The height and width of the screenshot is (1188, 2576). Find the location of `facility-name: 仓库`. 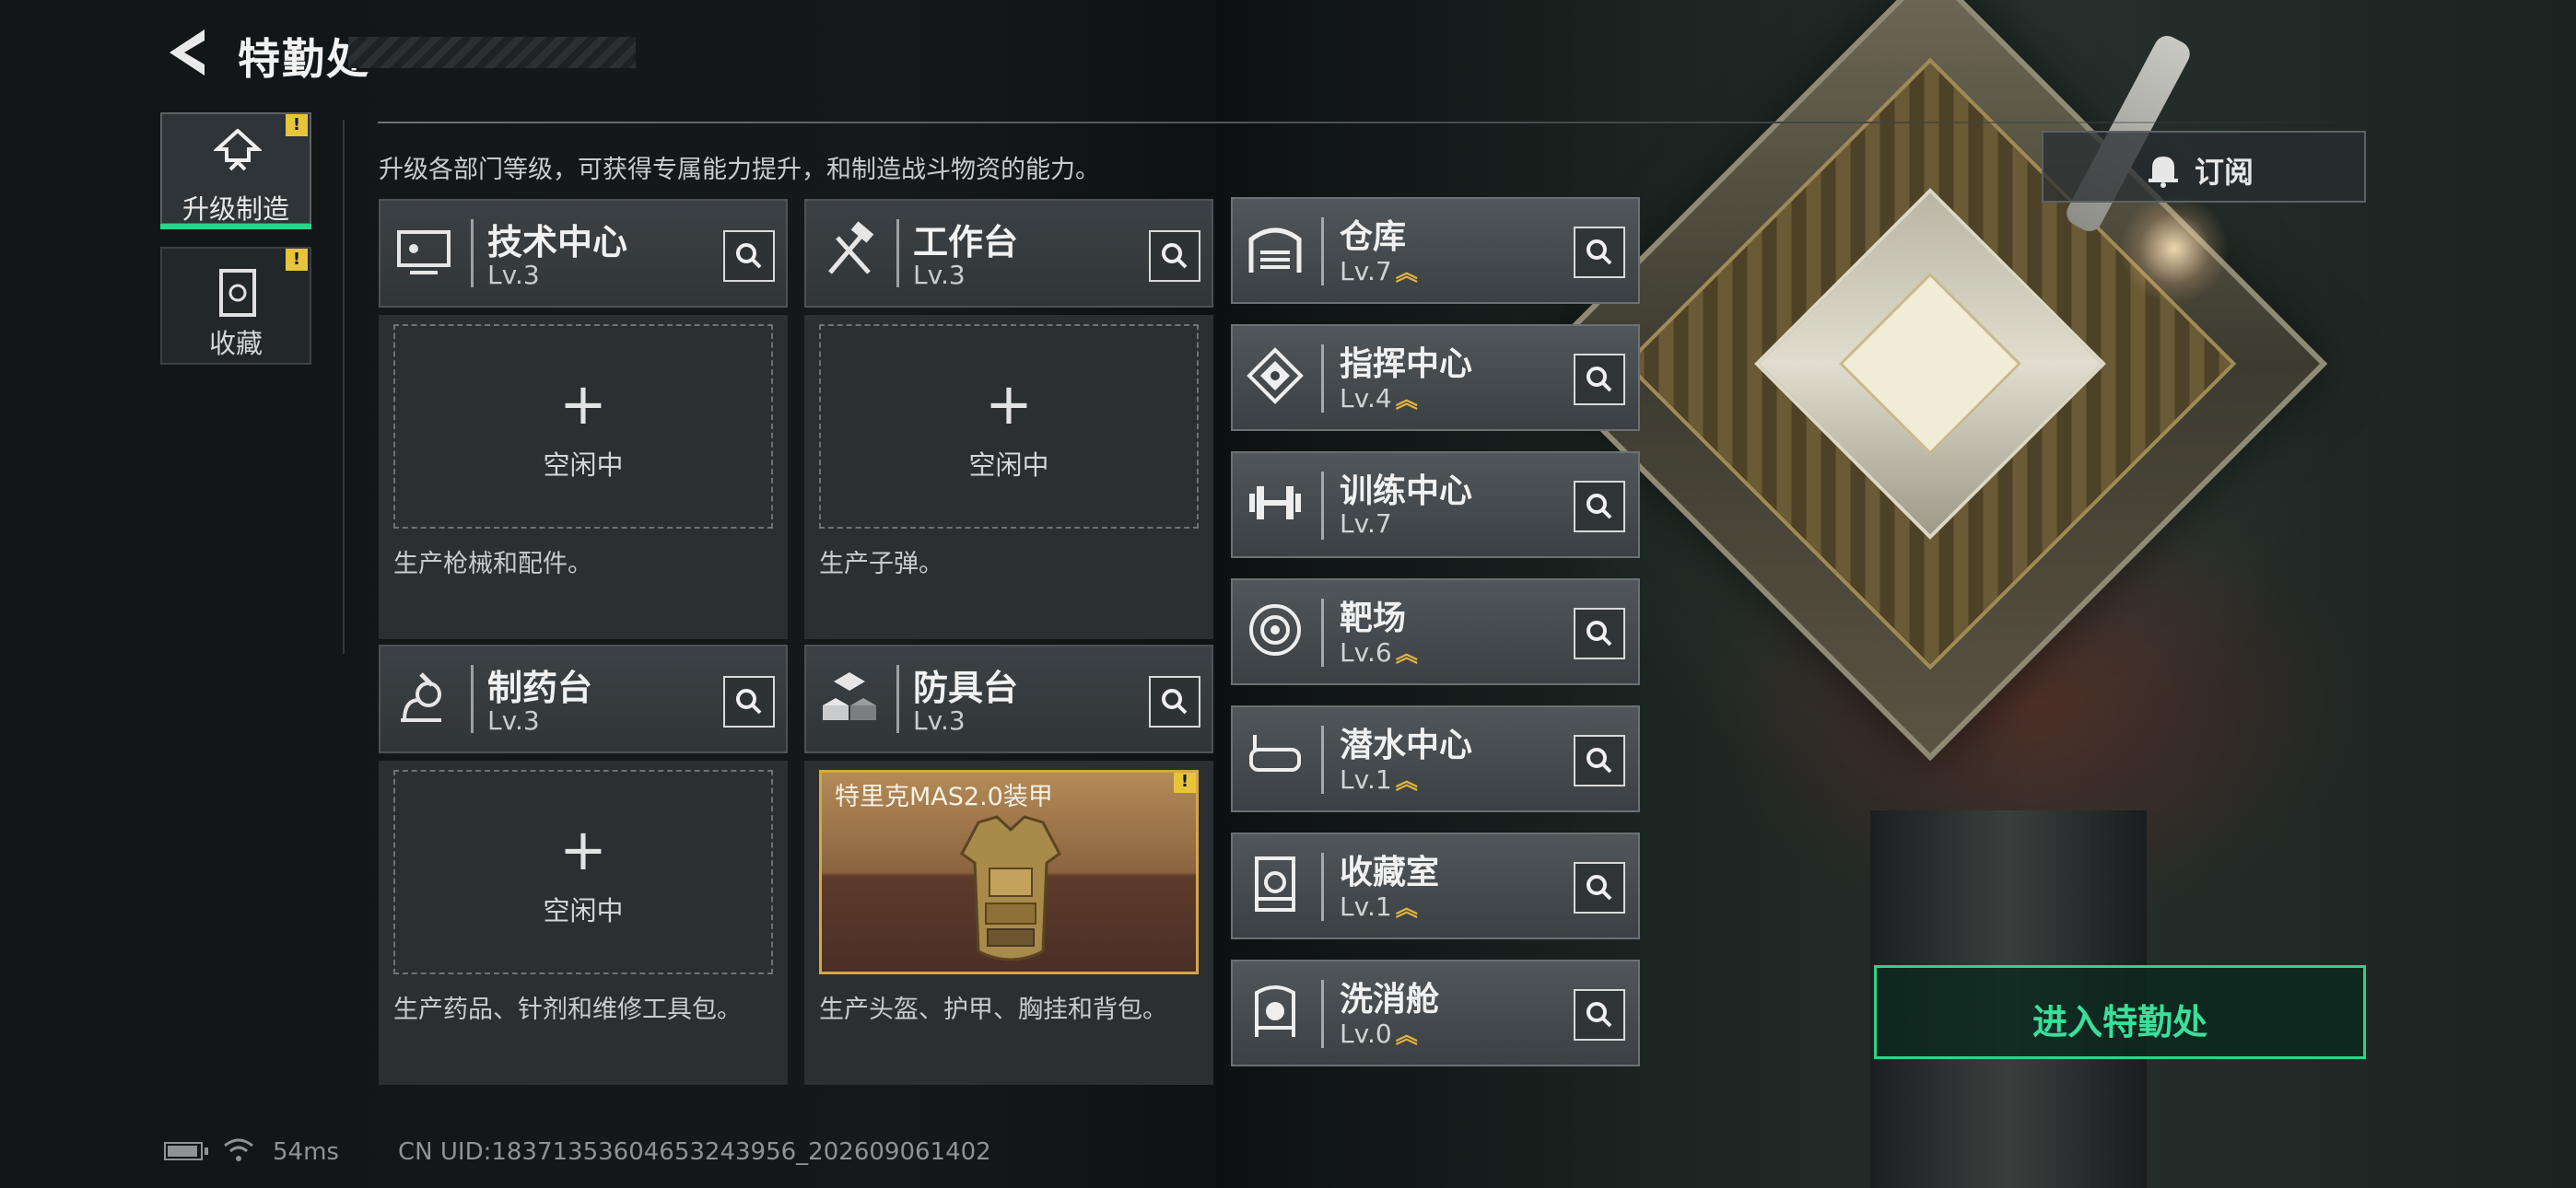

facility-name: 仓库 is located at coordinates (1373, 237).